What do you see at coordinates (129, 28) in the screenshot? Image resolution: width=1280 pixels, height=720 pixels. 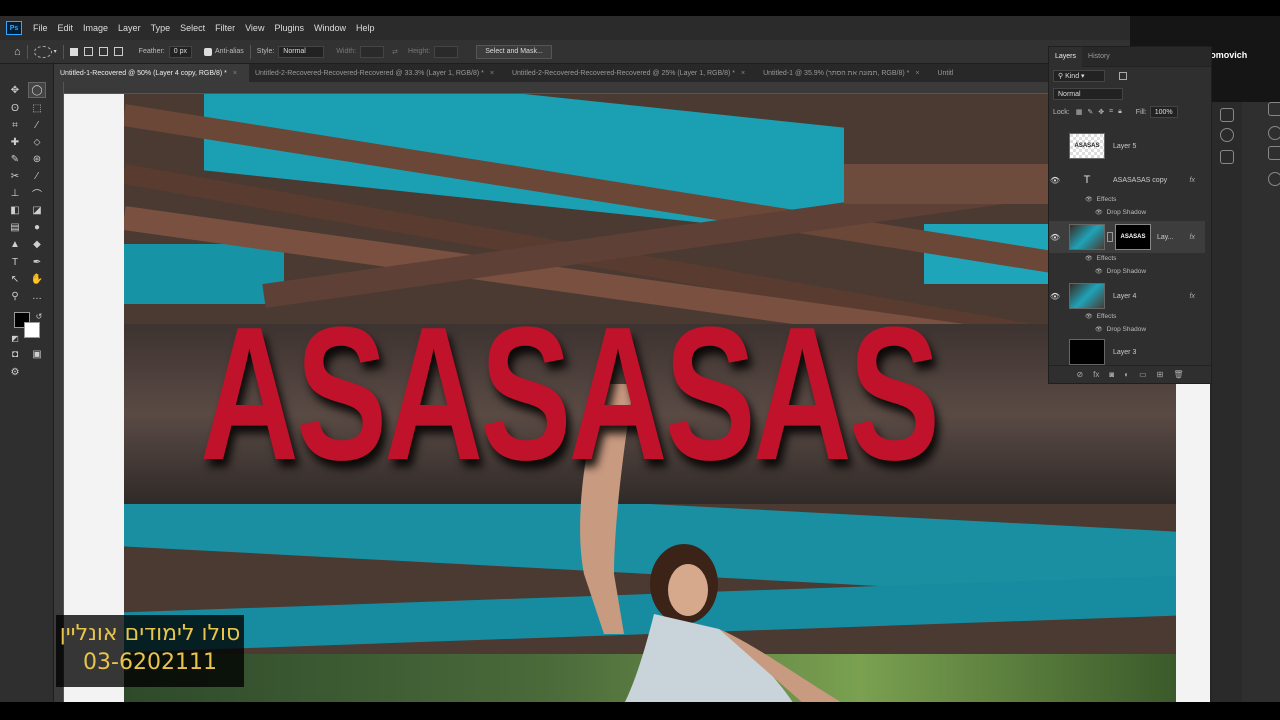 I see `menu-layer: Layer` at bounding box center [129, 28].